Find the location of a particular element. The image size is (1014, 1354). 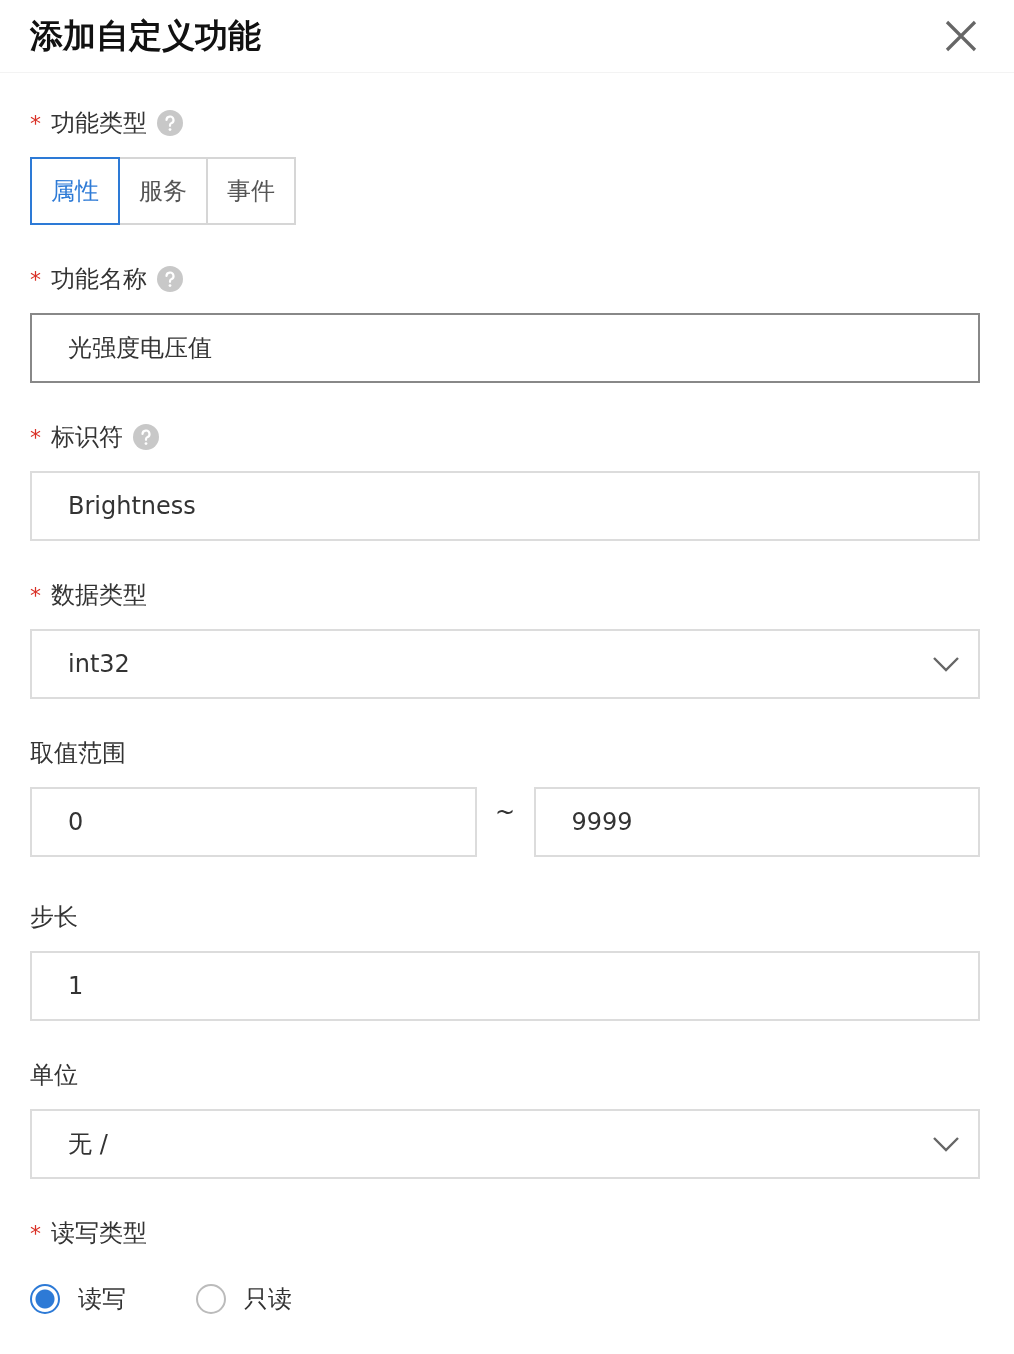

input-field: Brightness is located at coordinates (505, 506).